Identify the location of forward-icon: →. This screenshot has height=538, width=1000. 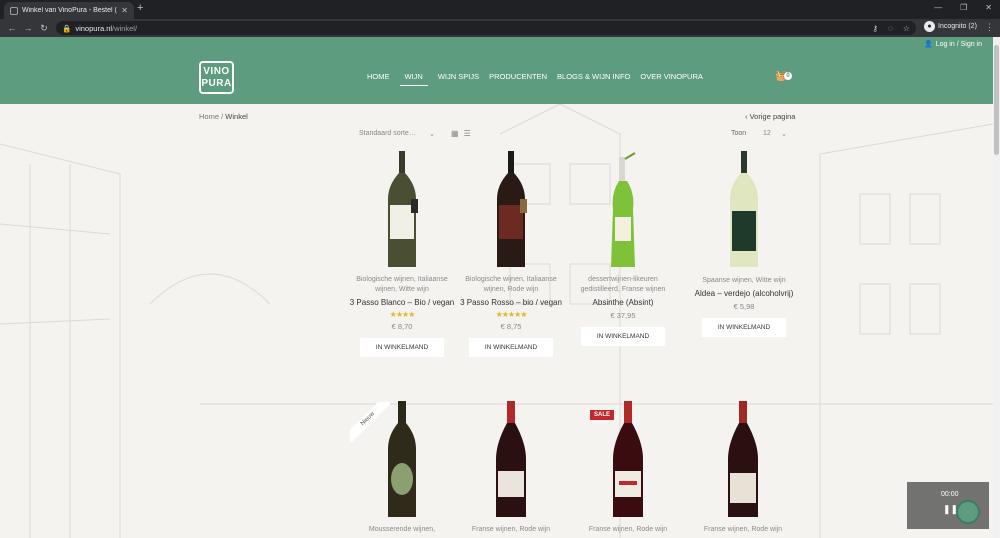
(28, 28).